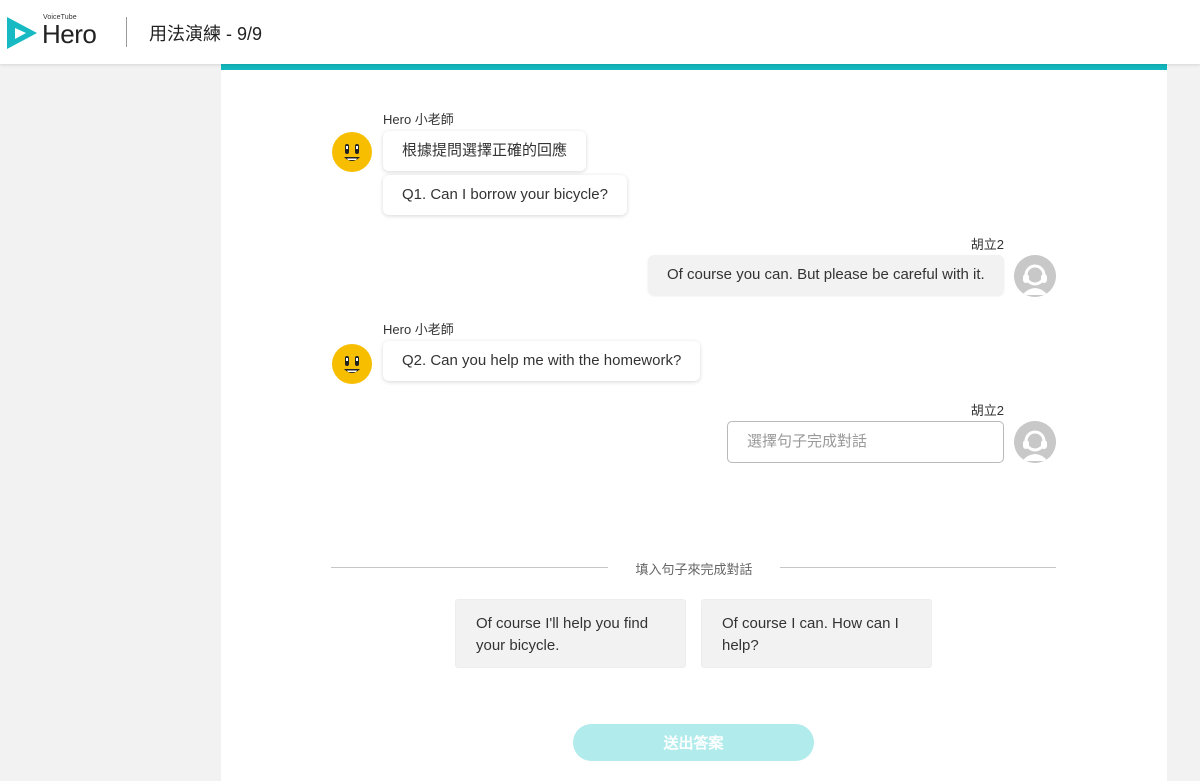  What do you see at coordinates (542, 361) in the screenshot?
I see `bot-question-bubble-2: Q2. Can you help me with the homework?` at bounding box center [542, 361].